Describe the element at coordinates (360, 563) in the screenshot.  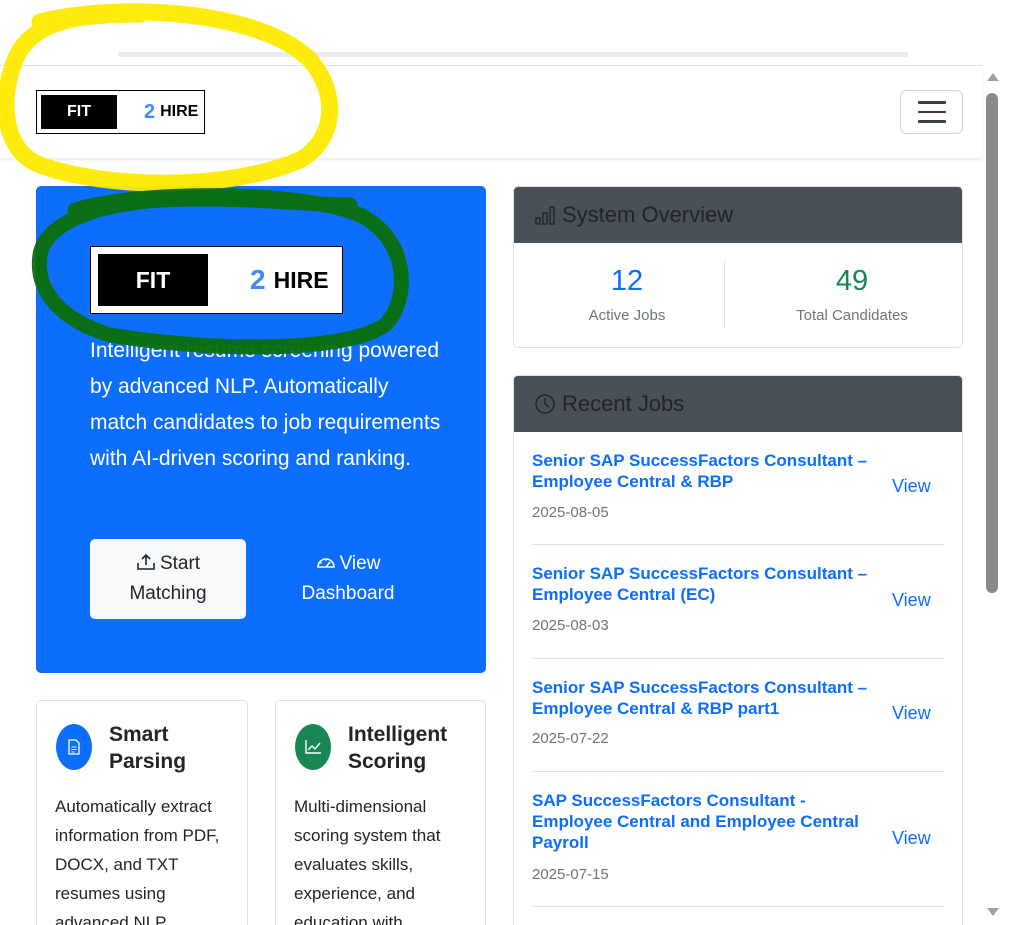
I see `dashboard-button-line1: View` at that location.